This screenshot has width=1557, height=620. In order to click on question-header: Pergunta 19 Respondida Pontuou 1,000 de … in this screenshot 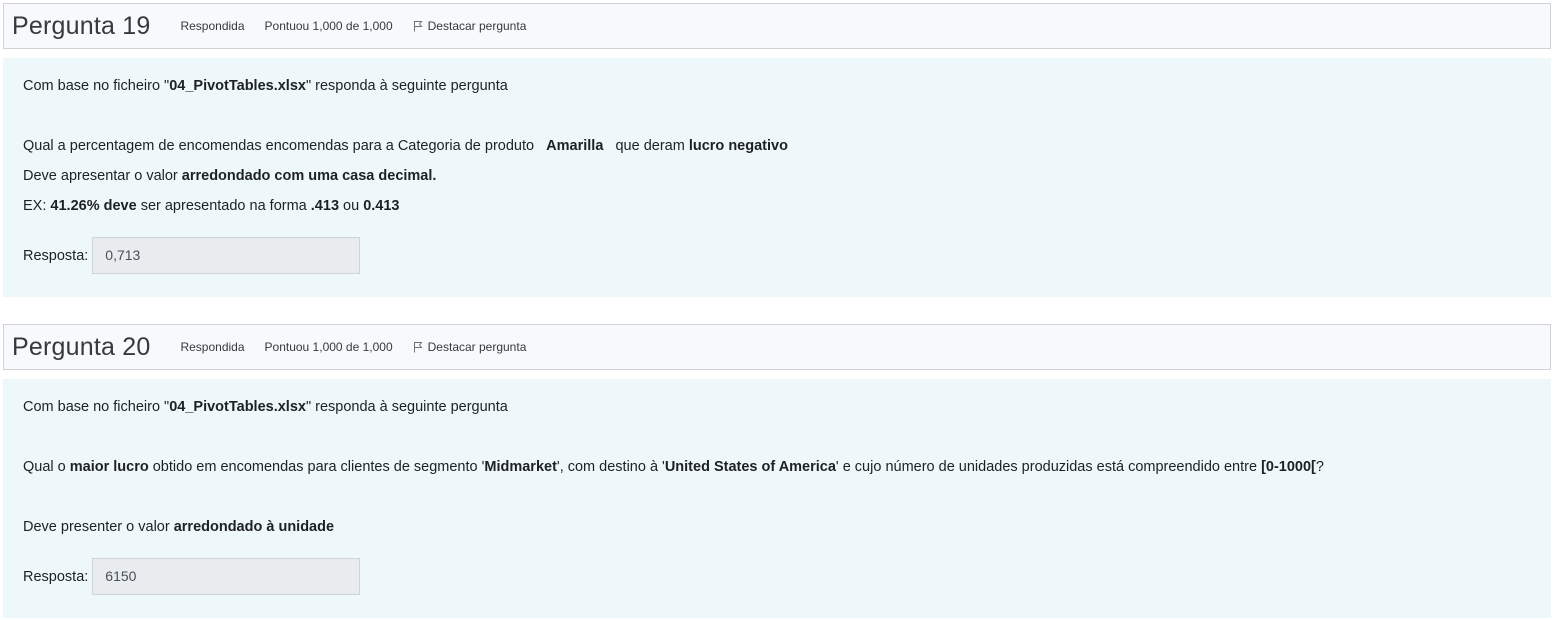, I will do `click(777, 26)`.